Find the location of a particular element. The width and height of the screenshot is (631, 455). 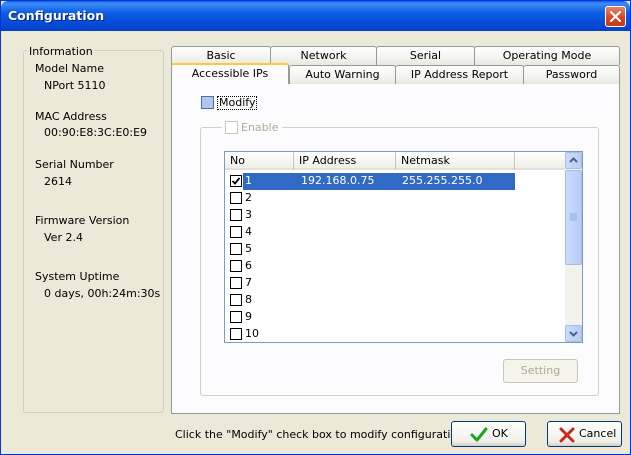

setting-button: Setting is located at coordinates (540, 371).